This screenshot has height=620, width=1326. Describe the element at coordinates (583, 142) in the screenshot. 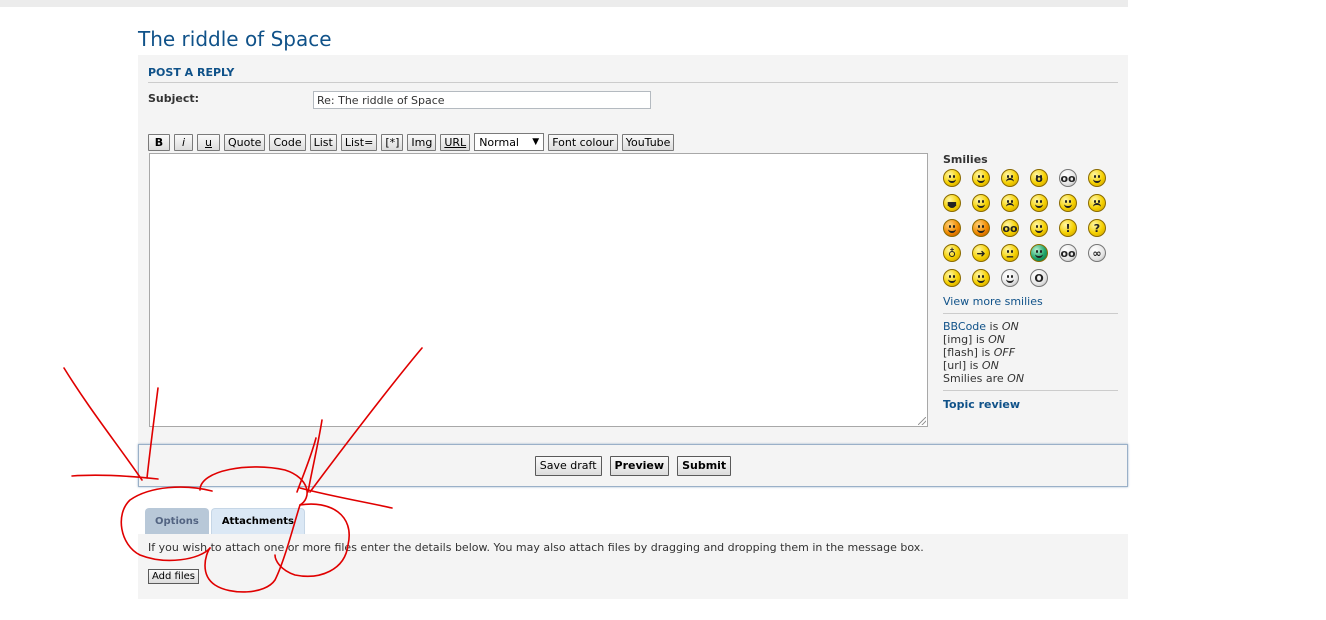

I see `font-colour-button: Font colour` at that location.